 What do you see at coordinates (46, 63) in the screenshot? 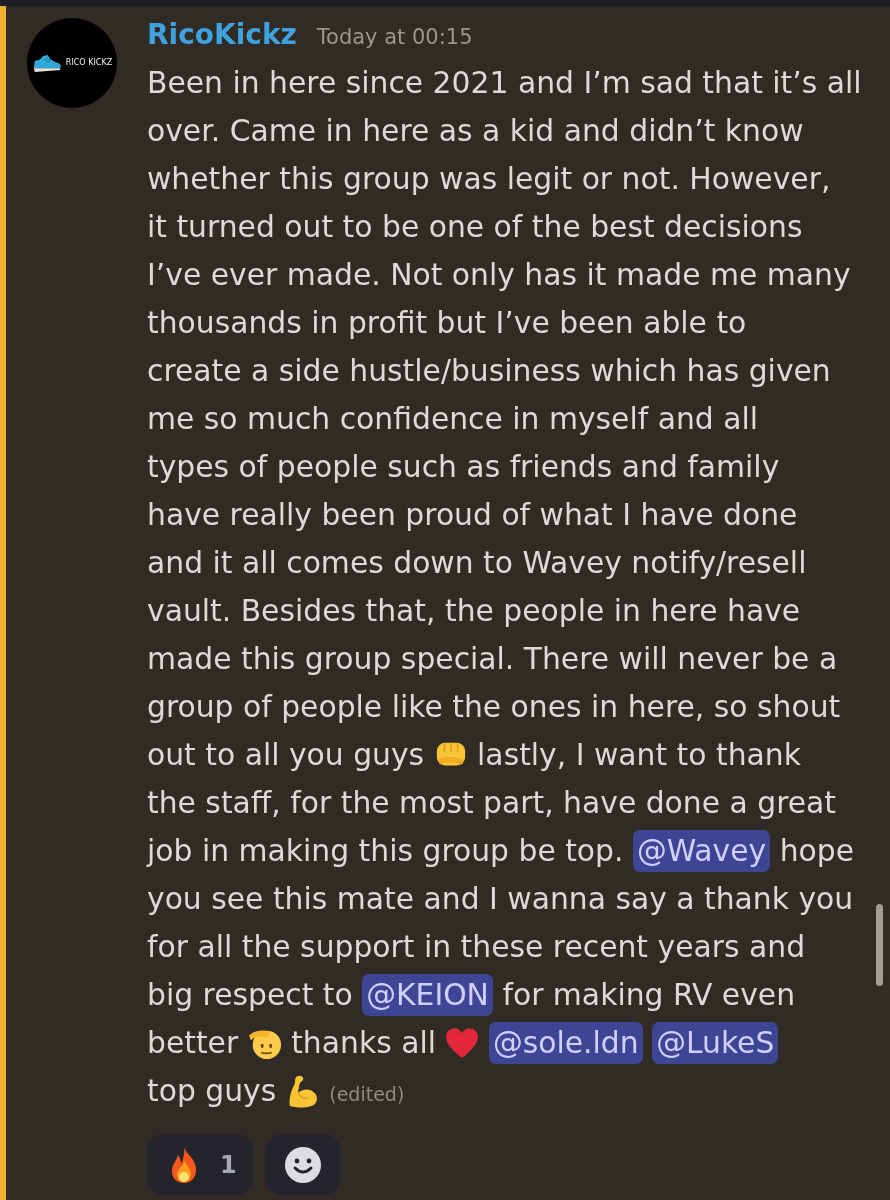
I see `sneaker-icon` at bounding box center [46, 63].